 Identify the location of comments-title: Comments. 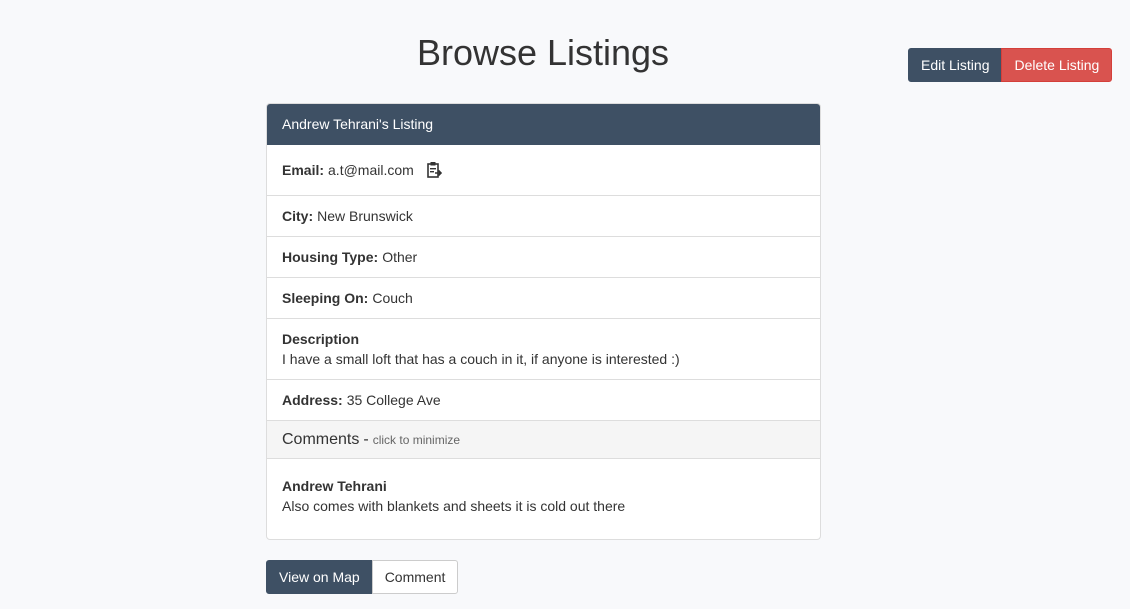
(321, 439).